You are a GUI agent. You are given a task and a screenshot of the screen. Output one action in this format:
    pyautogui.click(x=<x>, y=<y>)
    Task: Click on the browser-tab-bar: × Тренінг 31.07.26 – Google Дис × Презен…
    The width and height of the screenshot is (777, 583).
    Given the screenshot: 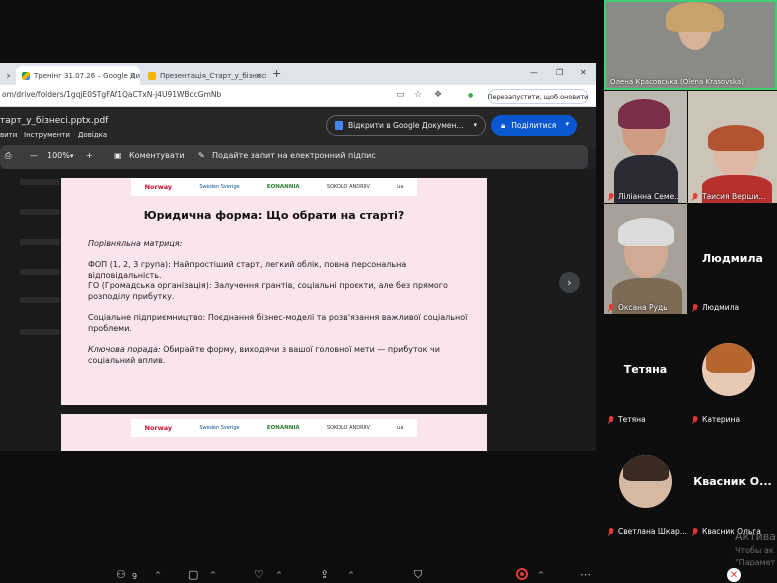 What is the action you would take?
    pyautogui.click(x=298, y=74)
    